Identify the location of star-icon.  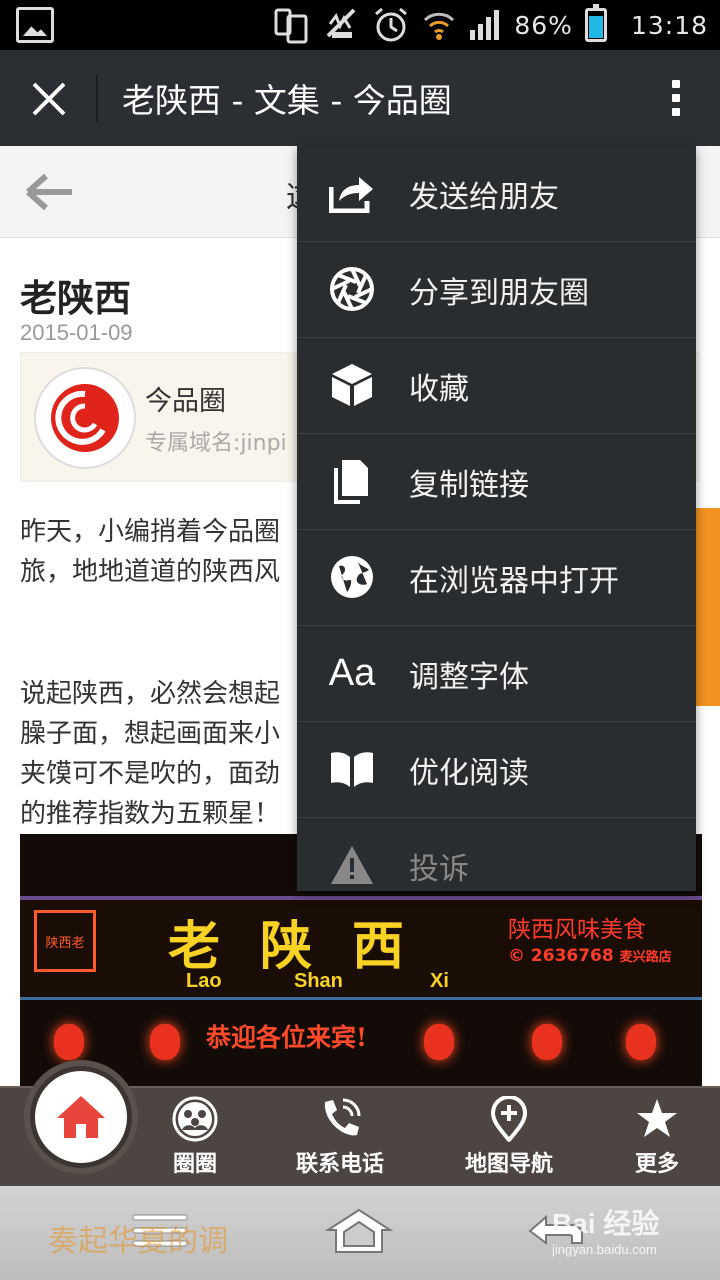
(657, 1119).